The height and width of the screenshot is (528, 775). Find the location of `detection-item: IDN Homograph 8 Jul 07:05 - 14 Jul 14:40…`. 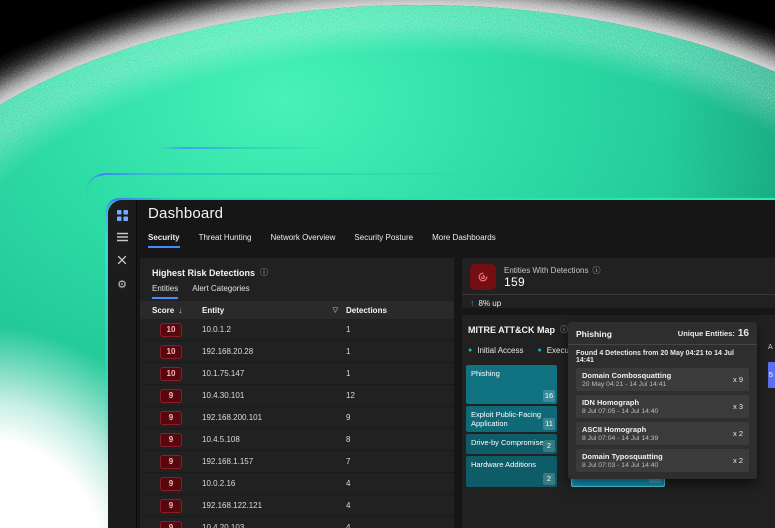

detection-item: IDN Homograph 8 Jul 07:05 - 14 Jul 14:40… is located at coordinates (662, 406).